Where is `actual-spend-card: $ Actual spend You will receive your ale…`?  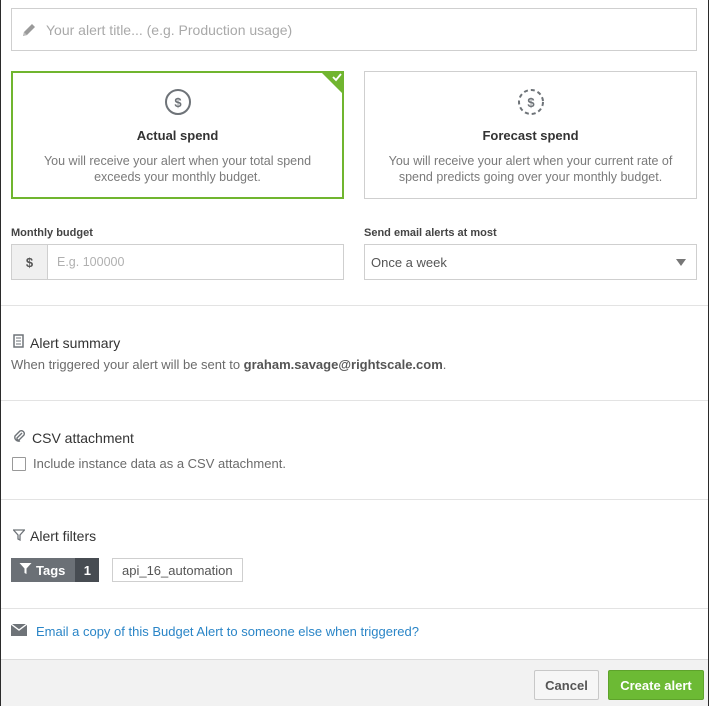 actual-spend-card: $ Actual spend You will receive your ale… is located at coordinates (177, 135).